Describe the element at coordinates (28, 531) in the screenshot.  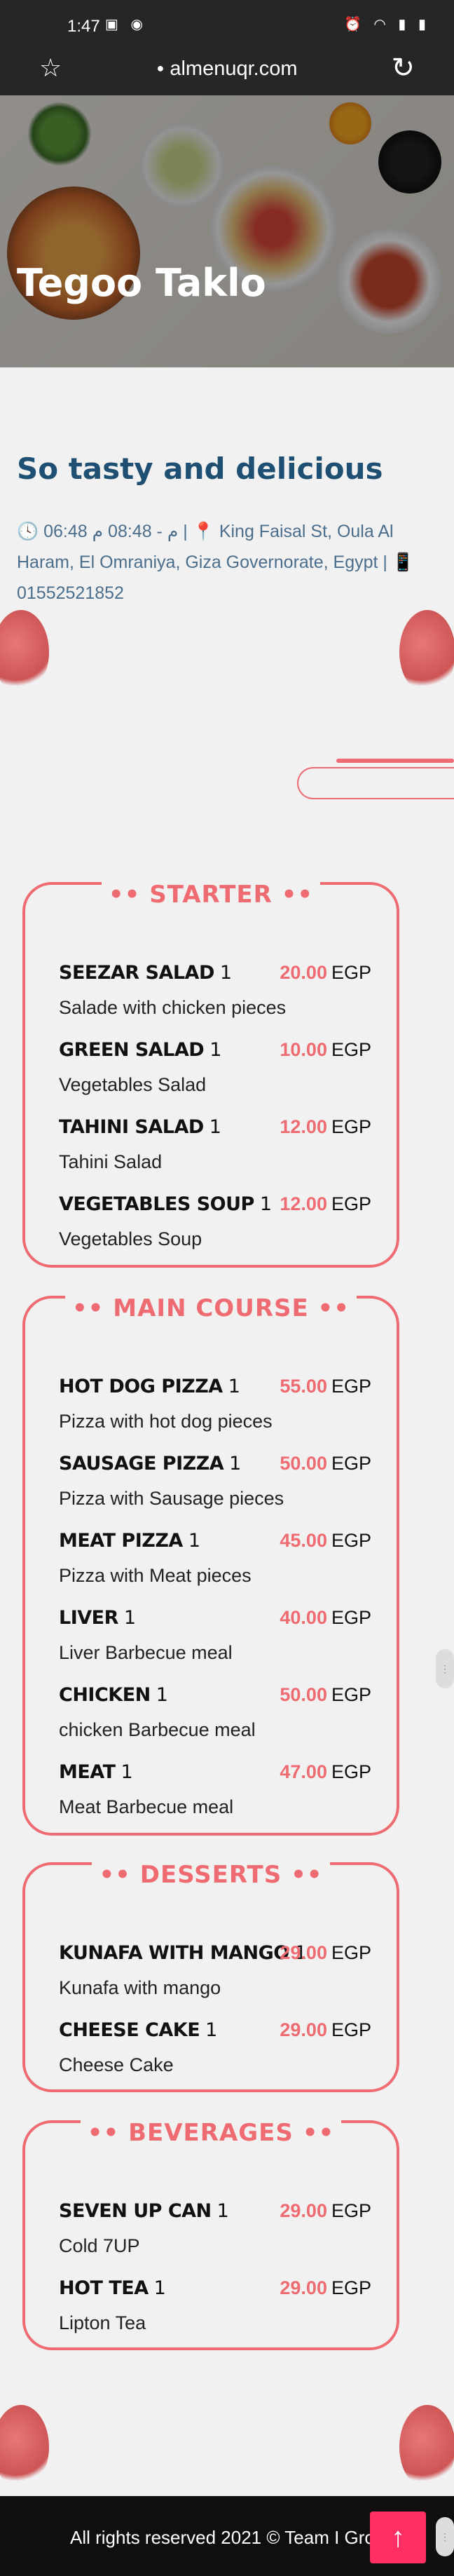
I see `clock-icon: 🕓` at that location.